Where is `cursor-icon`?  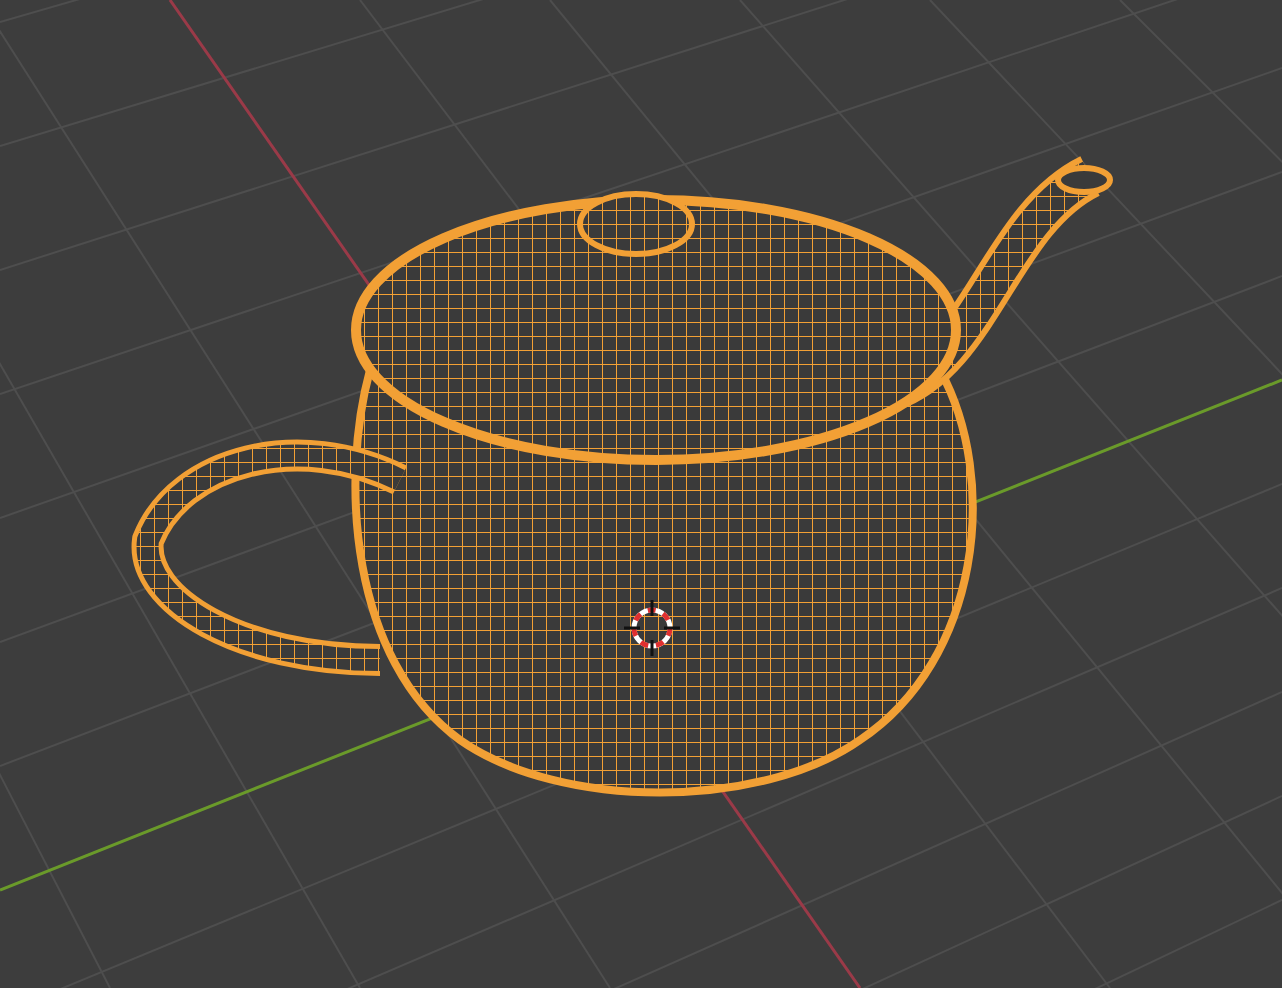
cursor-icon is located at coordinates (652, 628).